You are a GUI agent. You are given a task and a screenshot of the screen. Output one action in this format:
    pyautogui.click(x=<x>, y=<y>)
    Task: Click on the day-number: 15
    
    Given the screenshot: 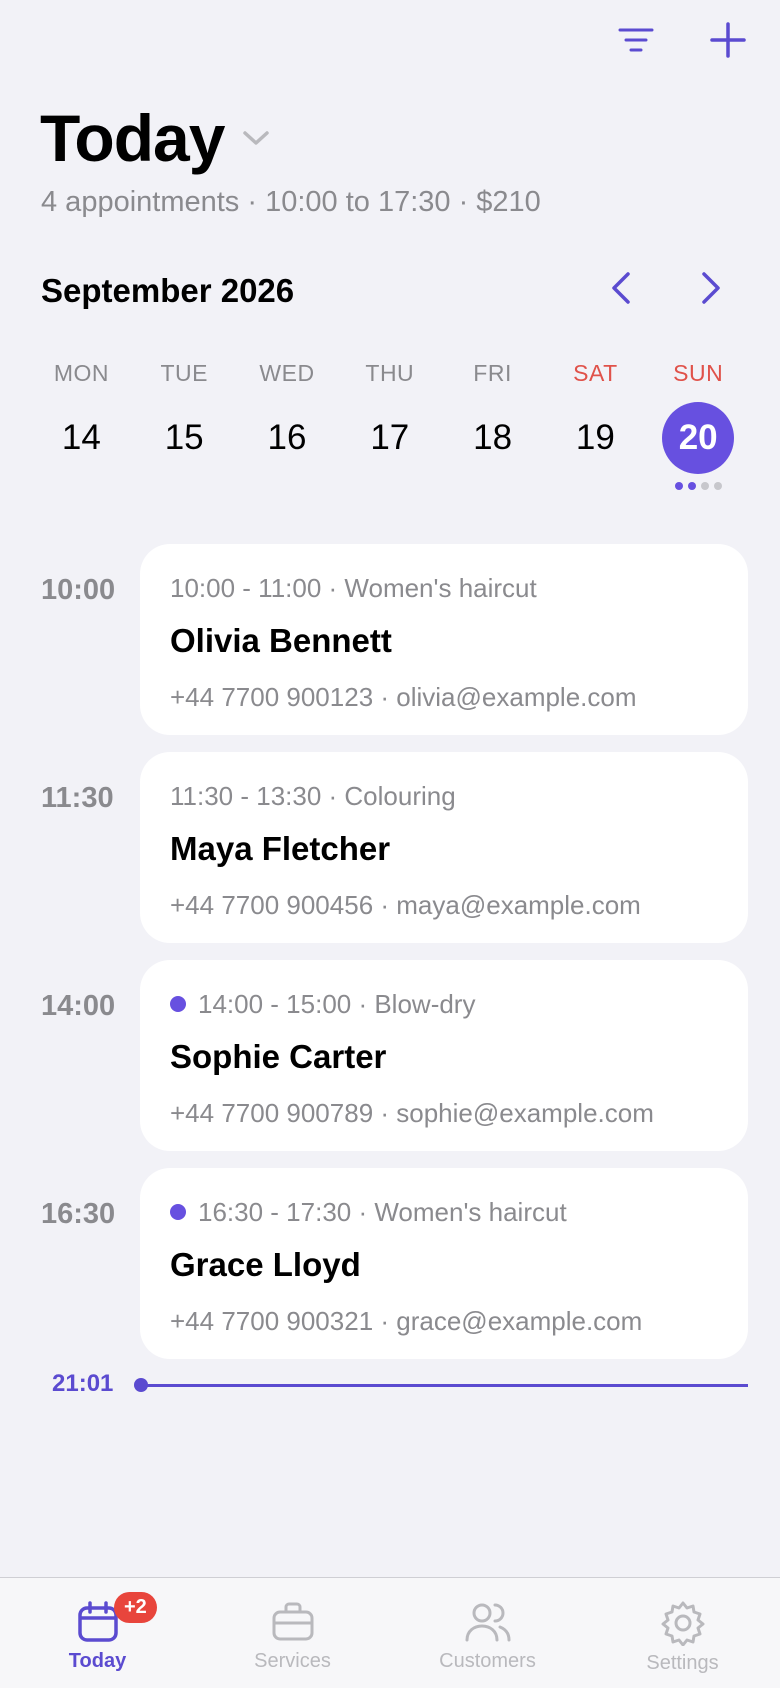 What is the action you would take?
    pyautogui.click(x=184, y=437)
    